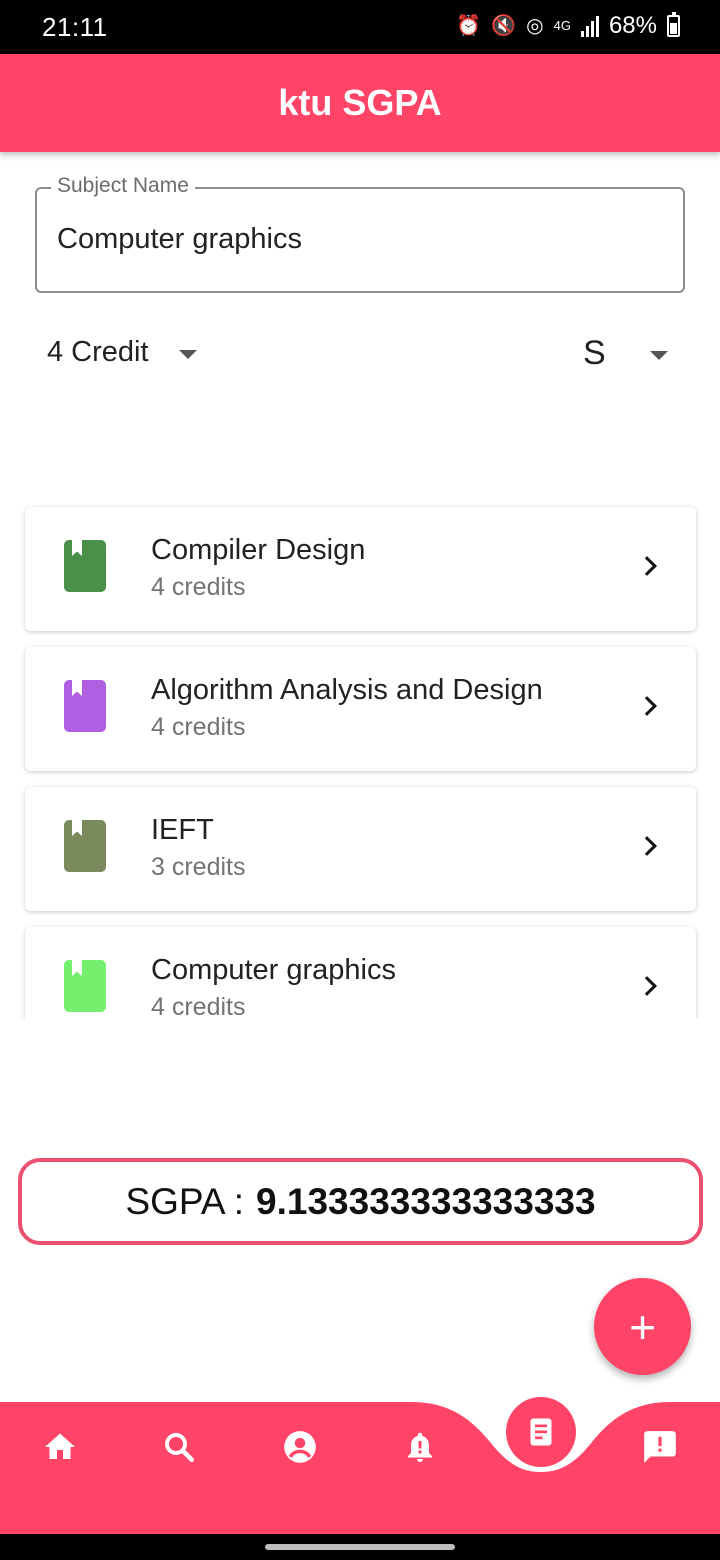  Describe the element at coordinates (594, 353) in the screenshot. I see `grade-dropdown-value: S` at that location.